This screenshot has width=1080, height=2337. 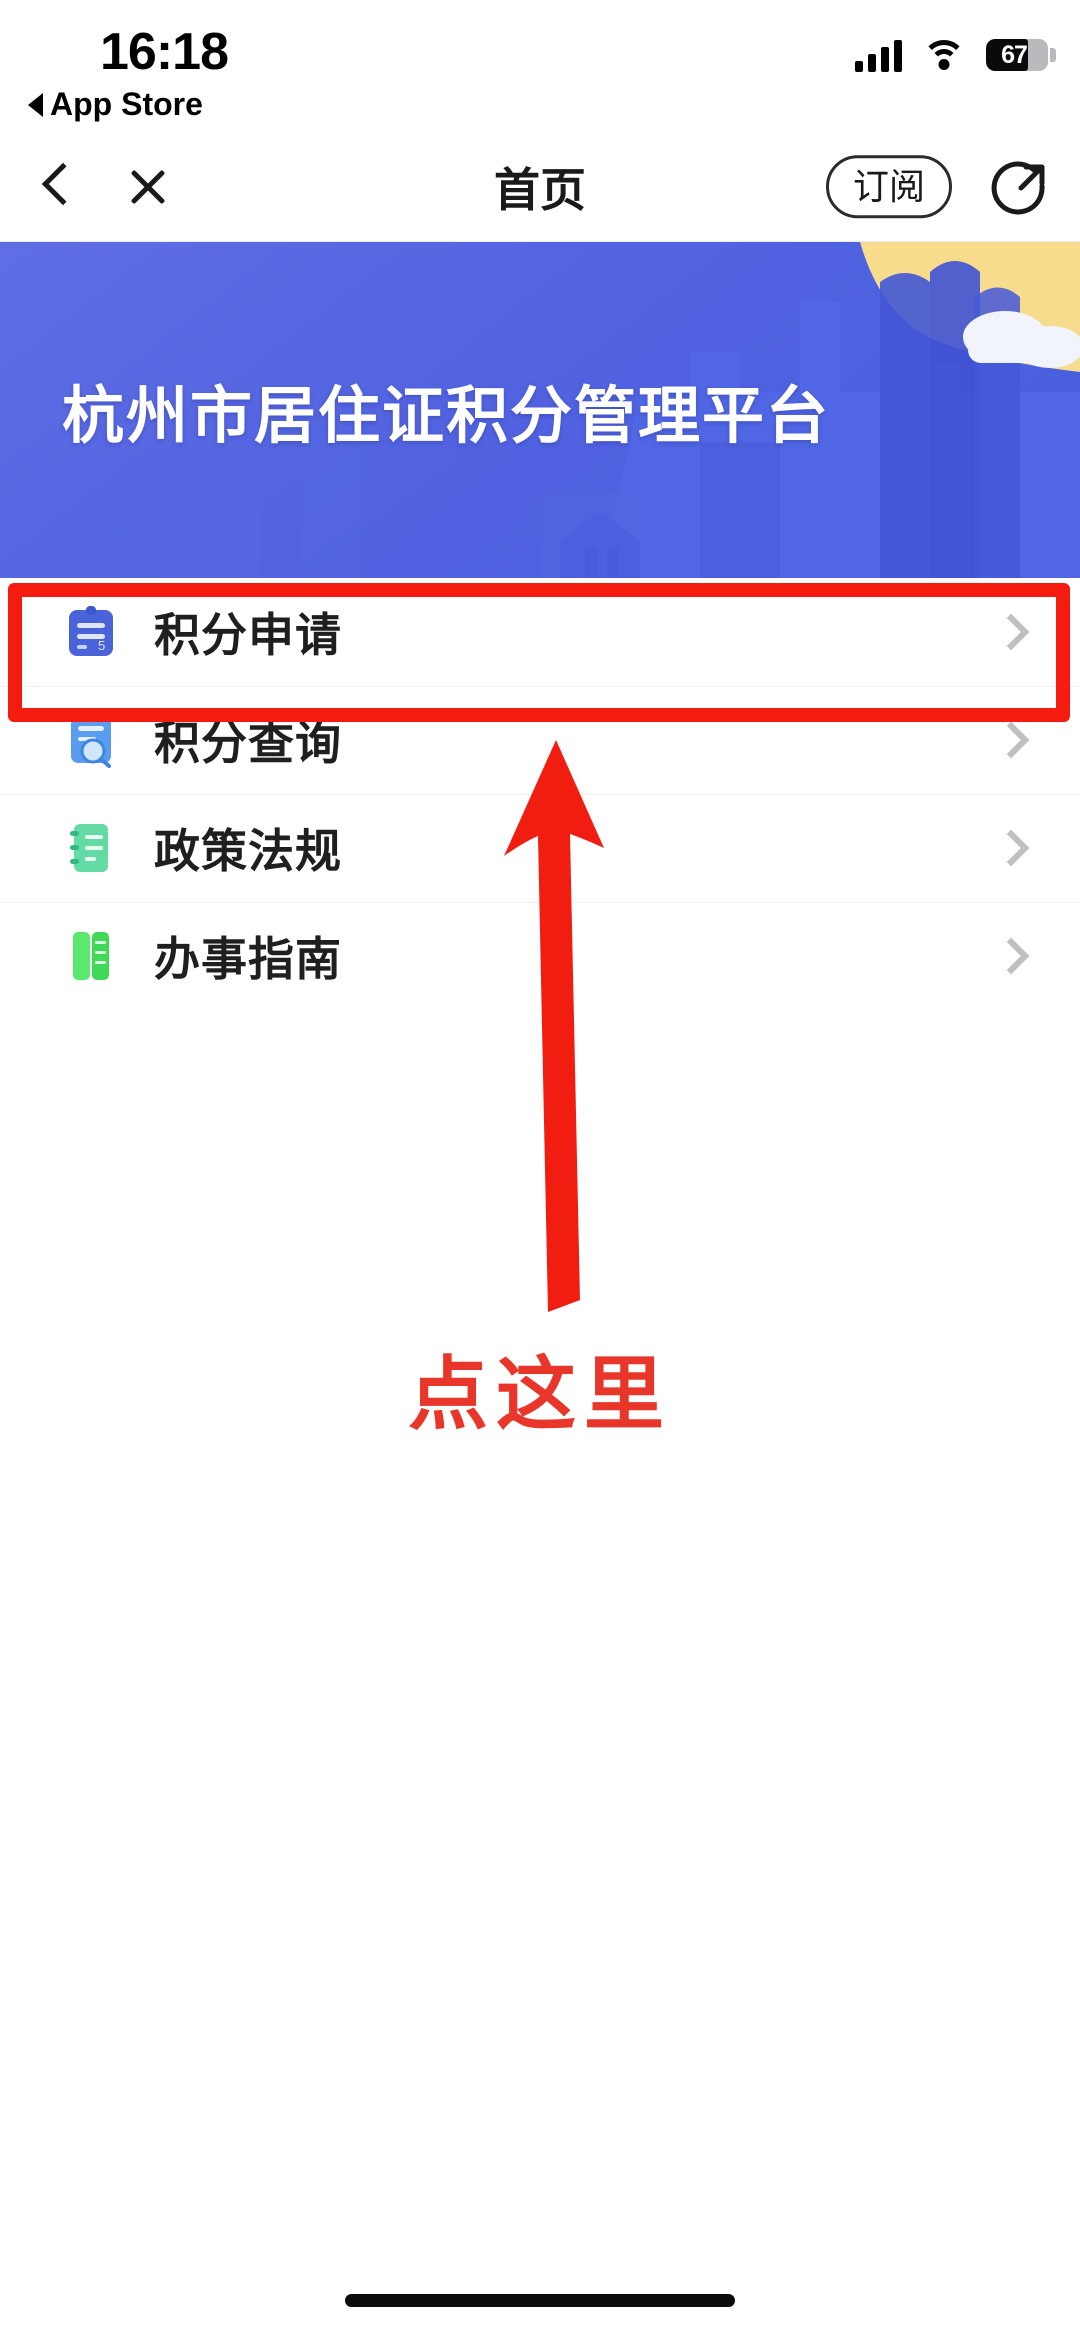 I want to click on menu-item-policies-regulations: 政策法规, so click(x=540, y=848).